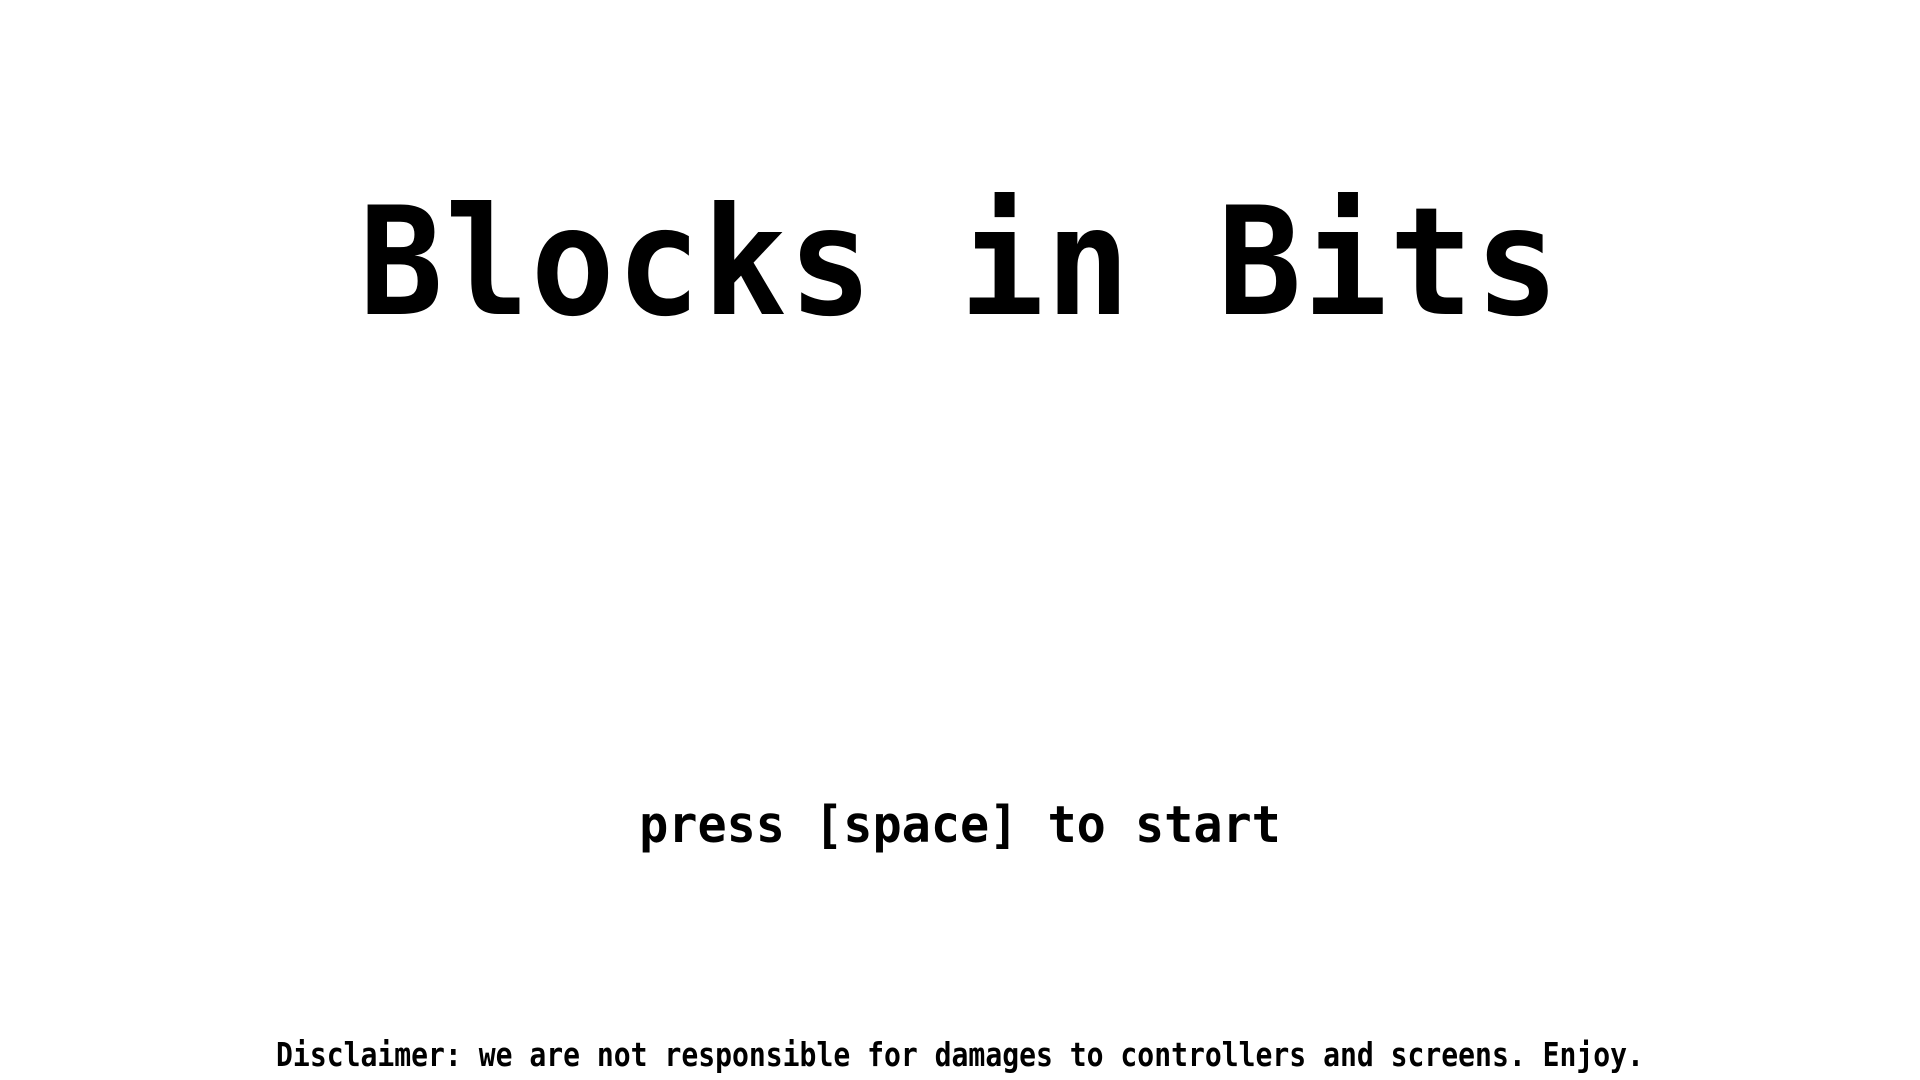 The width and height of the screenshot is (1920, 1080). Describe the element at coordinates (960, 826) in the screenshot. I see `start-prompt: press [space] to start` at that location.